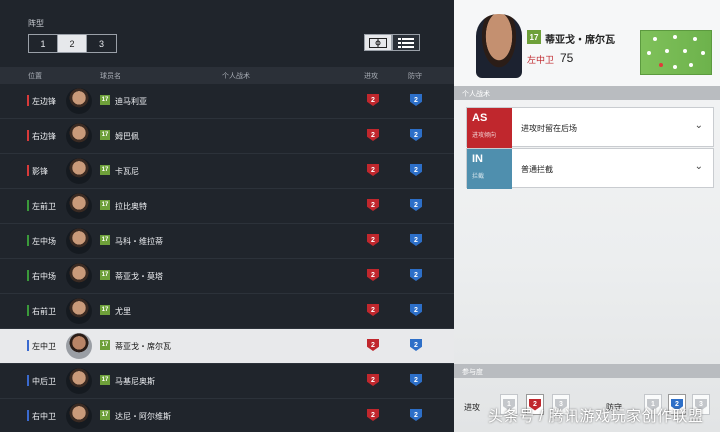 The image size is (720, 432). I want to click on player-row: 中后卫 17 马基尼奥斯 2 2, so click(227, 381).